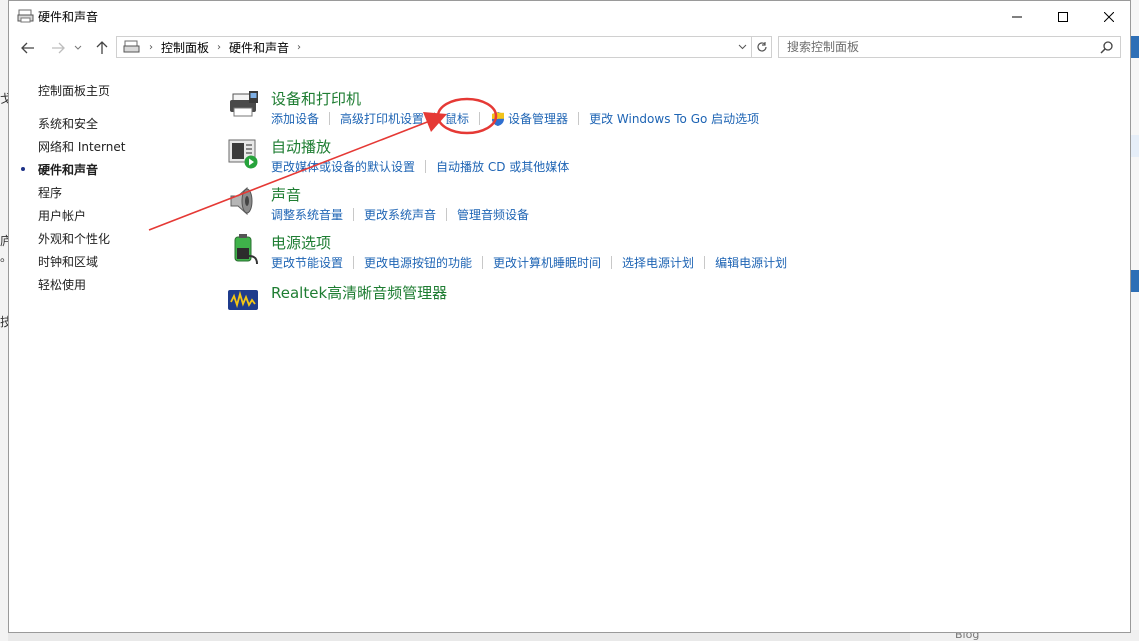 The height and width of the screenshot is (641, 1139). I want to click on title-bar: 硬件和声音, so click(569, 16).